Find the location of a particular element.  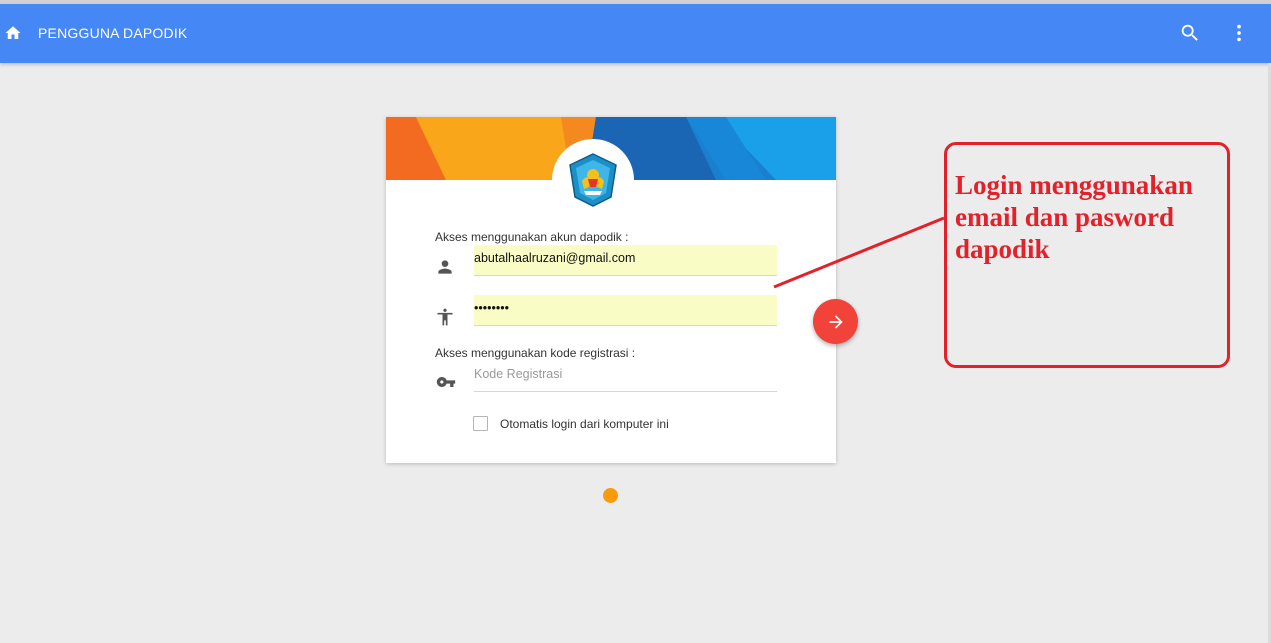

key-icon is located at coordinates (445, 382).